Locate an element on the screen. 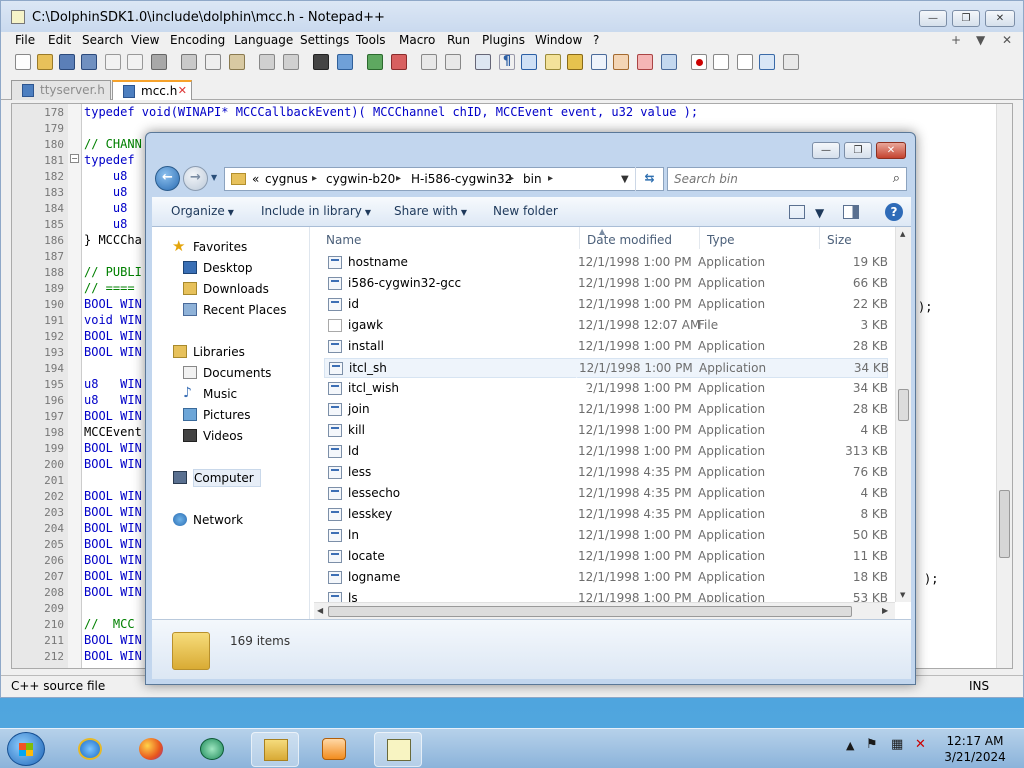  breadcrumb-overflow: « is located at coordinates (255, 179).